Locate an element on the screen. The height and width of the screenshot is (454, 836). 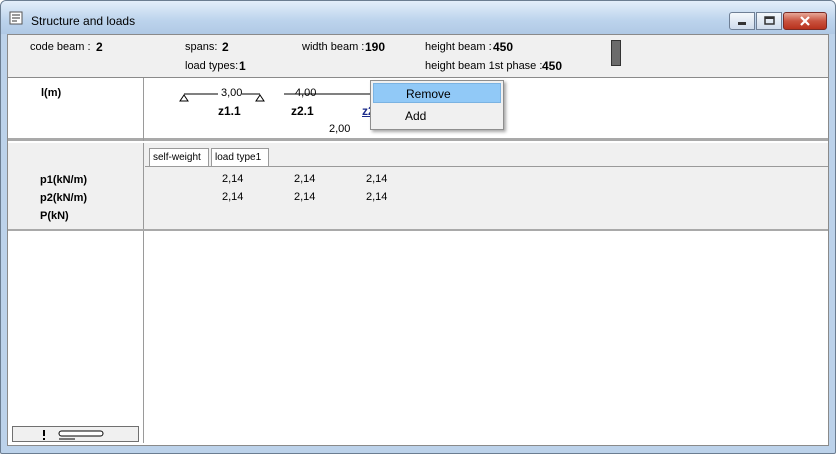
close-icon is located at coordinates (805, 21).